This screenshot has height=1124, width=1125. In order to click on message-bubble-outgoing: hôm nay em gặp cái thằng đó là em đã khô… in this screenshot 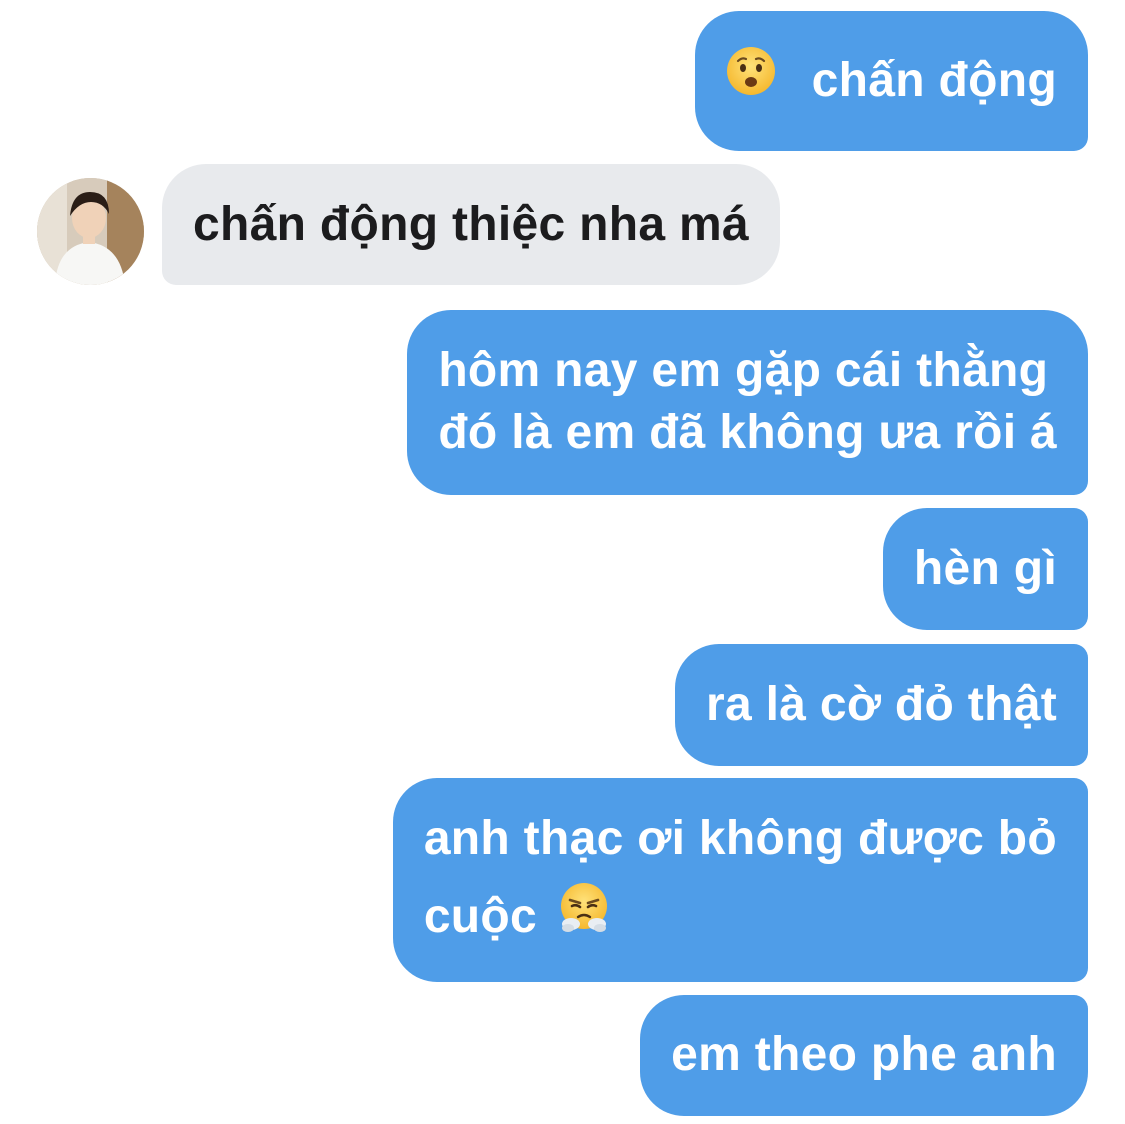, I will do `click(747, 402)`.